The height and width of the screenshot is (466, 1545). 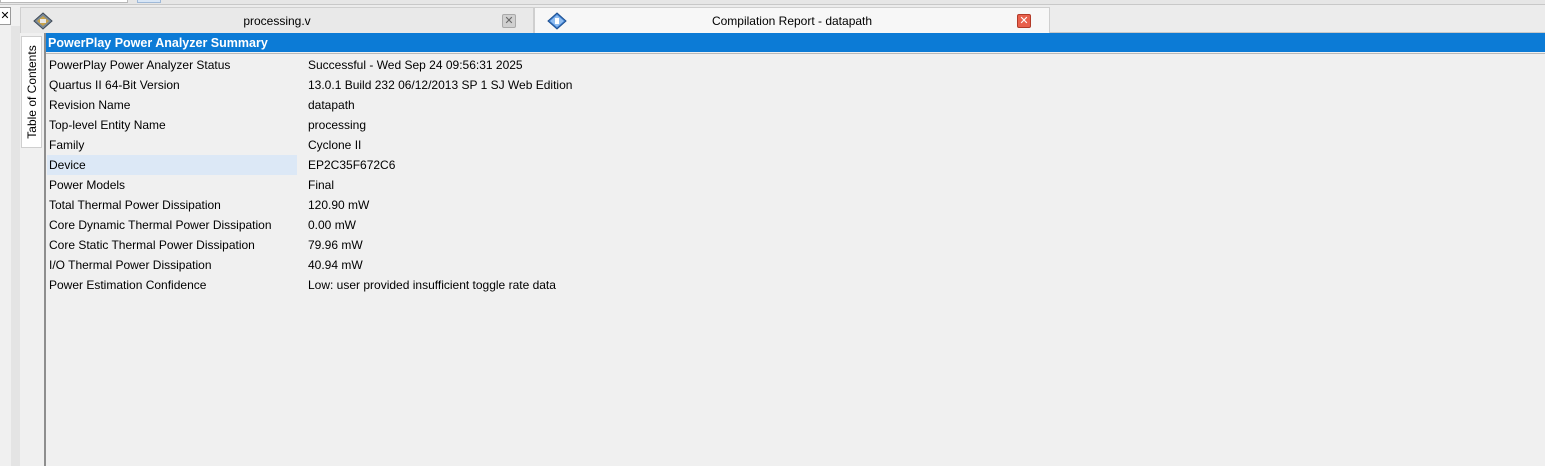 I want to click on table-of-contents-toggle: Table of Contents, so click(x=31, y=92).